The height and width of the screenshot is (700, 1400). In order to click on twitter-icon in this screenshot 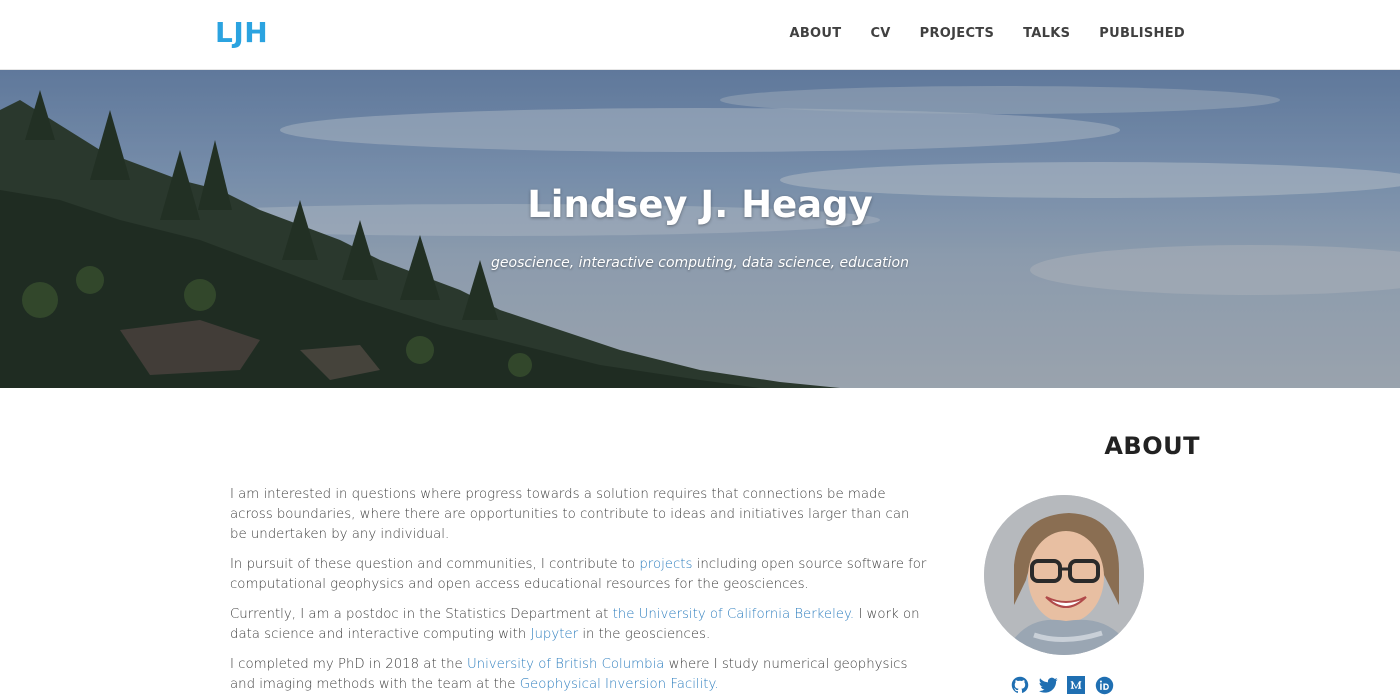, I will do `click(1048, 685)`.